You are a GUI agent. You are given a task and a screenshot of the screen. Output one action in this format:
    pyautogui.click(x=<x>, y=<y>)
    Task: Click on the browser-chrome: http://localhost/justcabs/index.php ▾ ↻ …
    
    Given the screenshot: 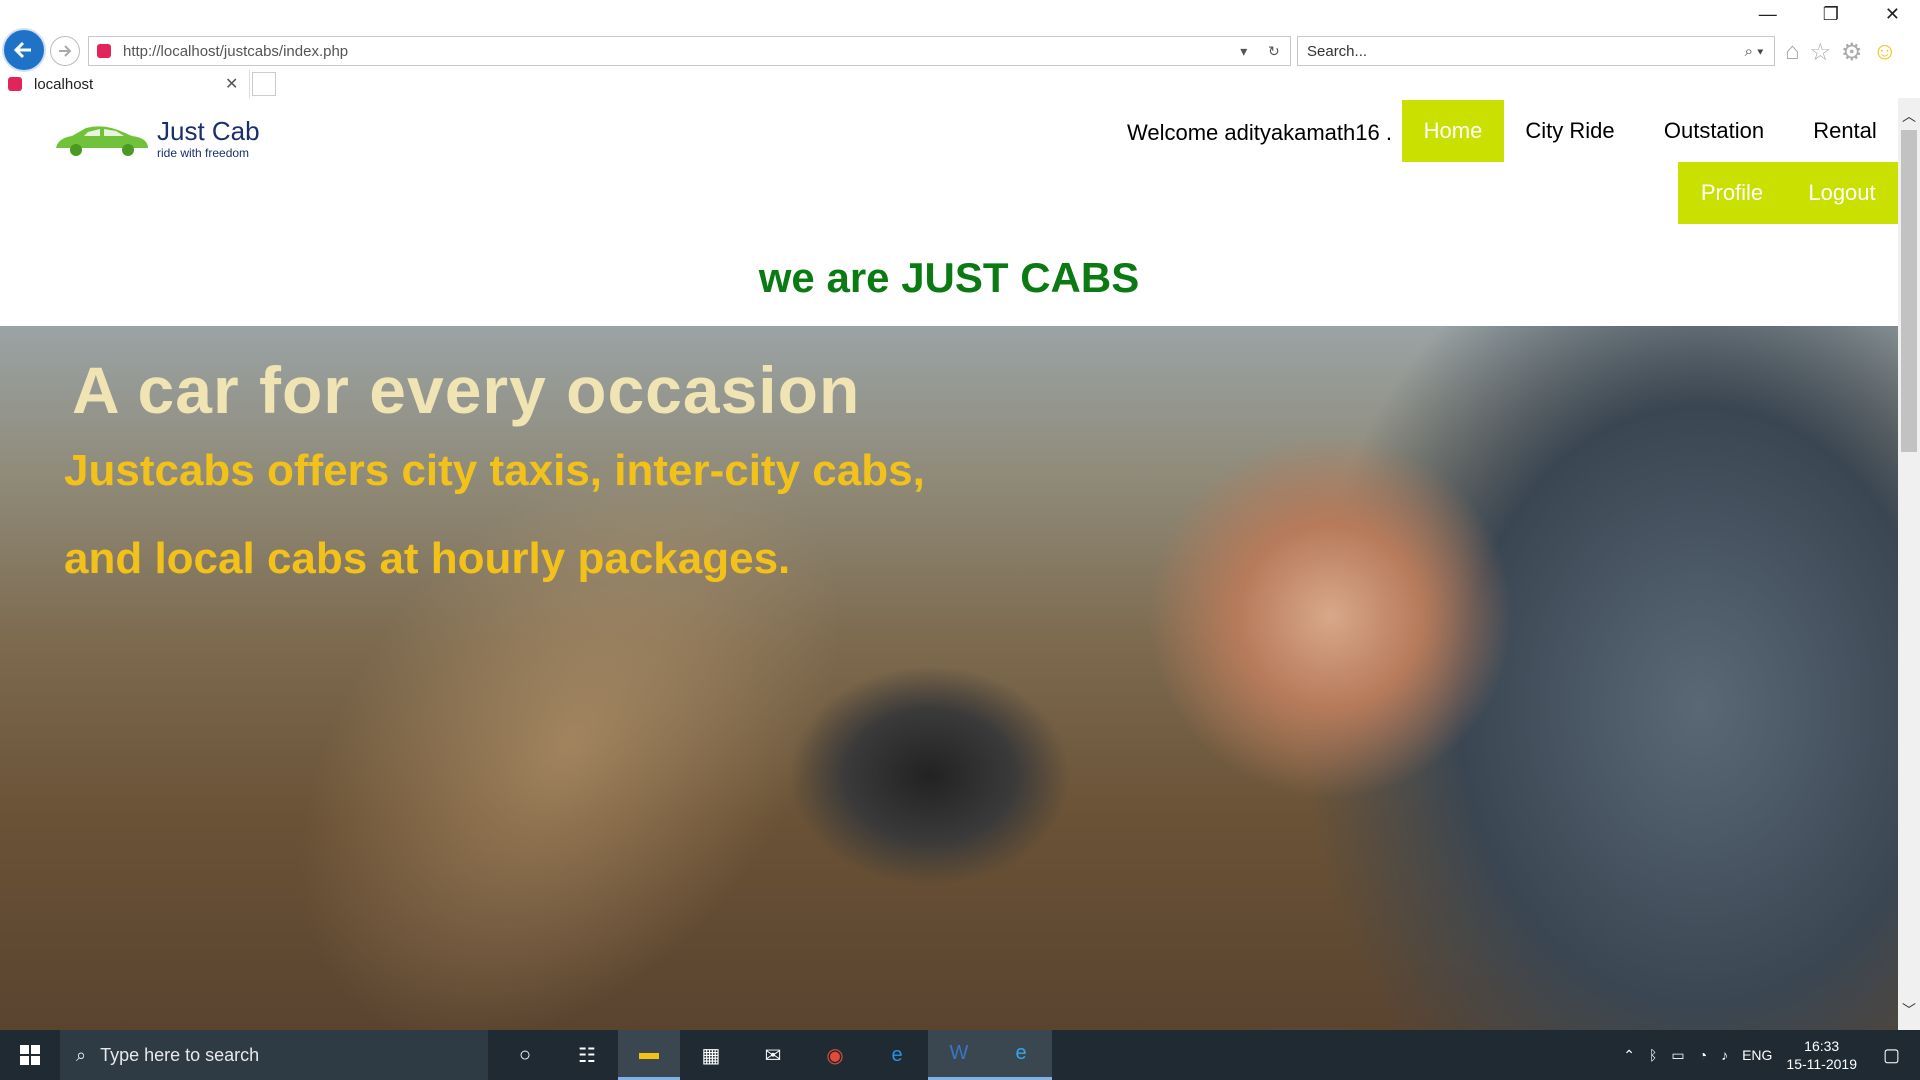 What is the action you would take?
    pyautogui.click(x=960, y=49)
    